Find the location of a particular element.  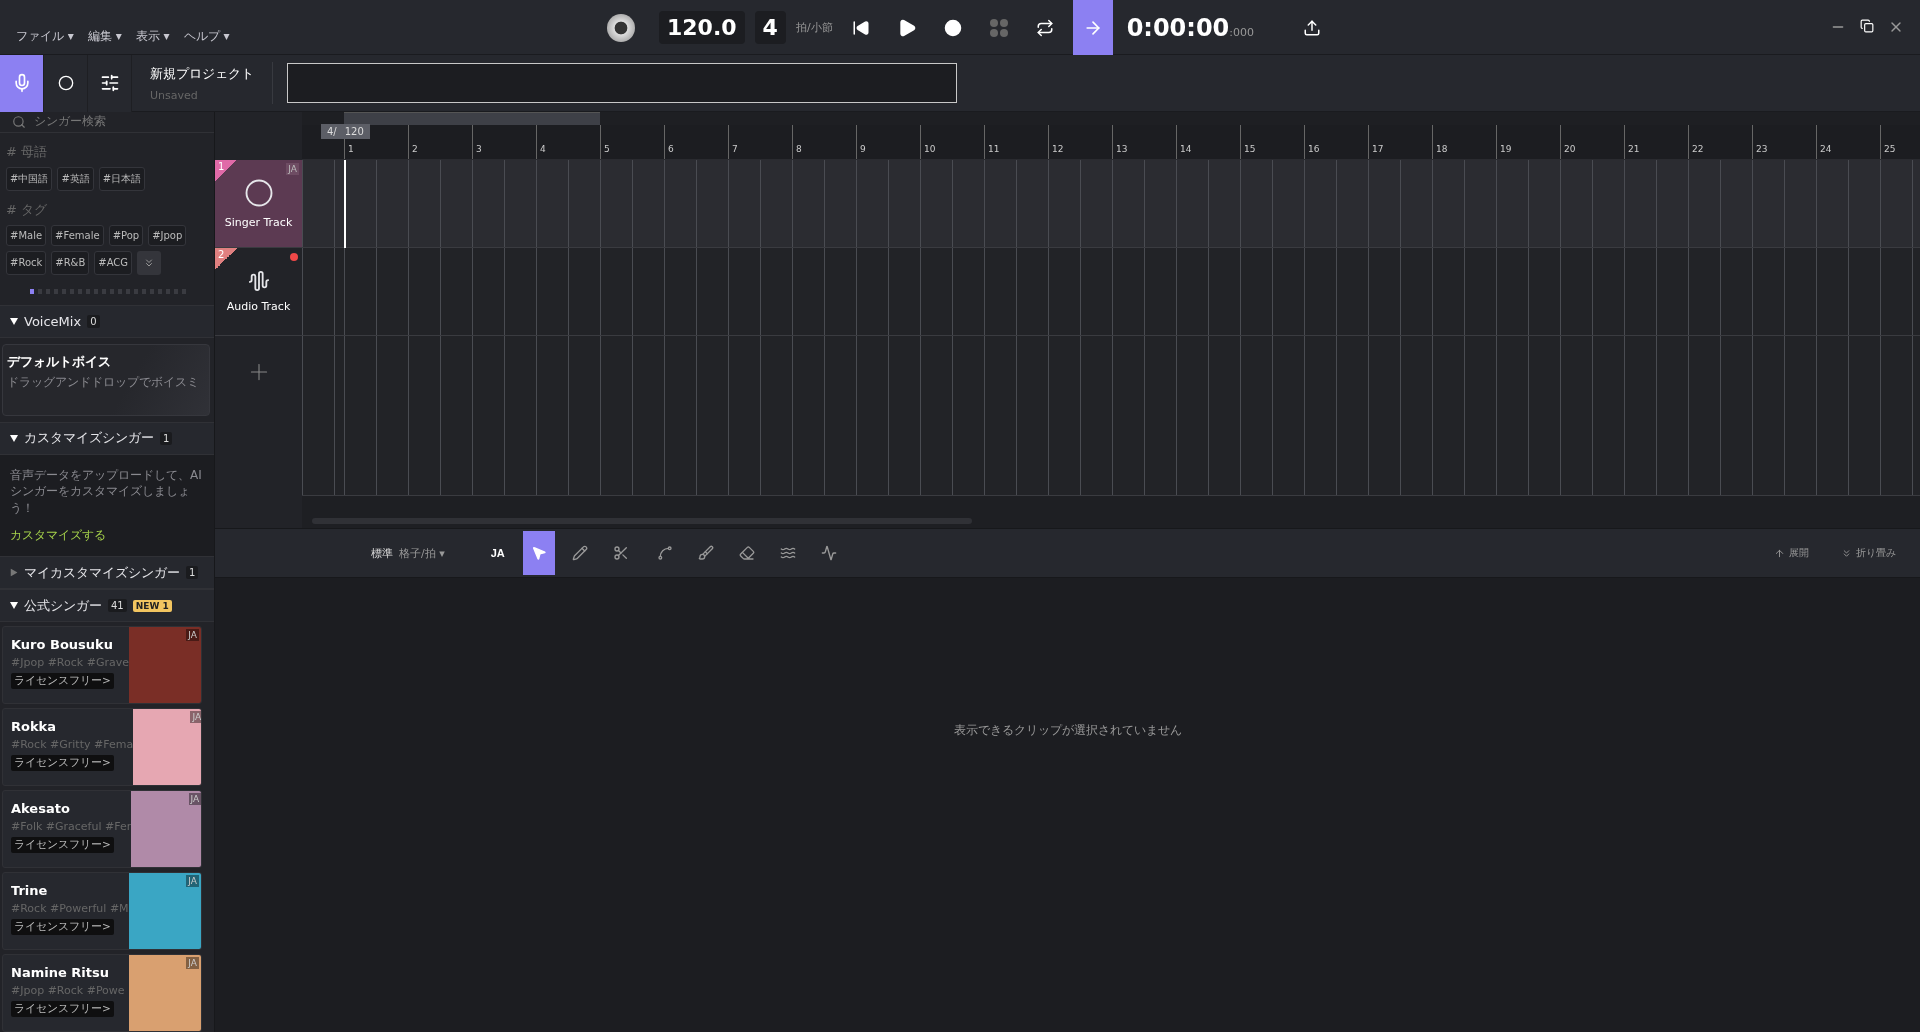

bar-number: 9 is located at coordinates (888, 142).